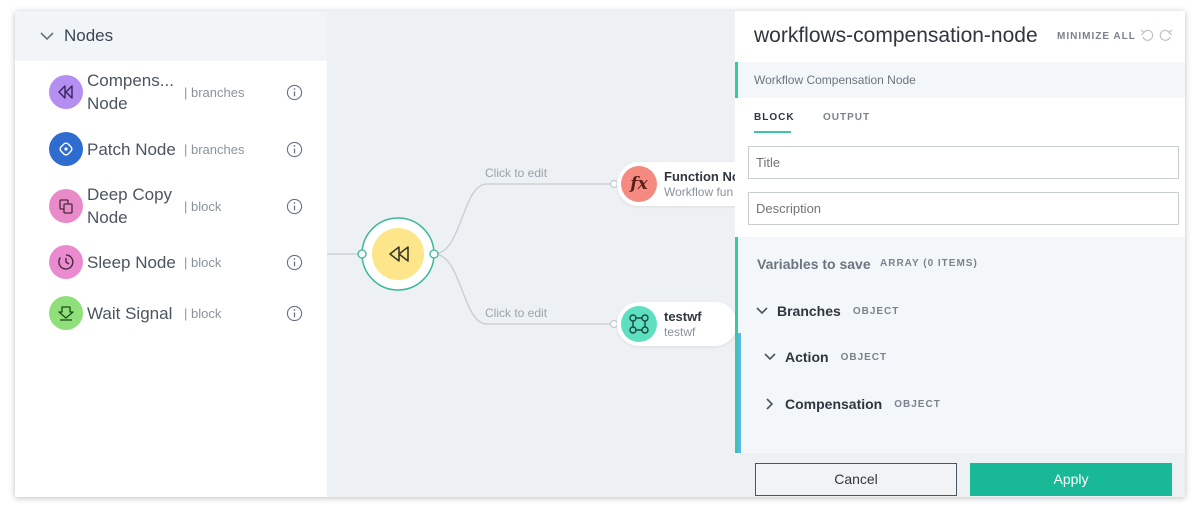 The image size is (1200, 518). Describe the element at coordinates (960, 475) in the screenshot. I see `panel-footer: Cancel Apply` at that location.